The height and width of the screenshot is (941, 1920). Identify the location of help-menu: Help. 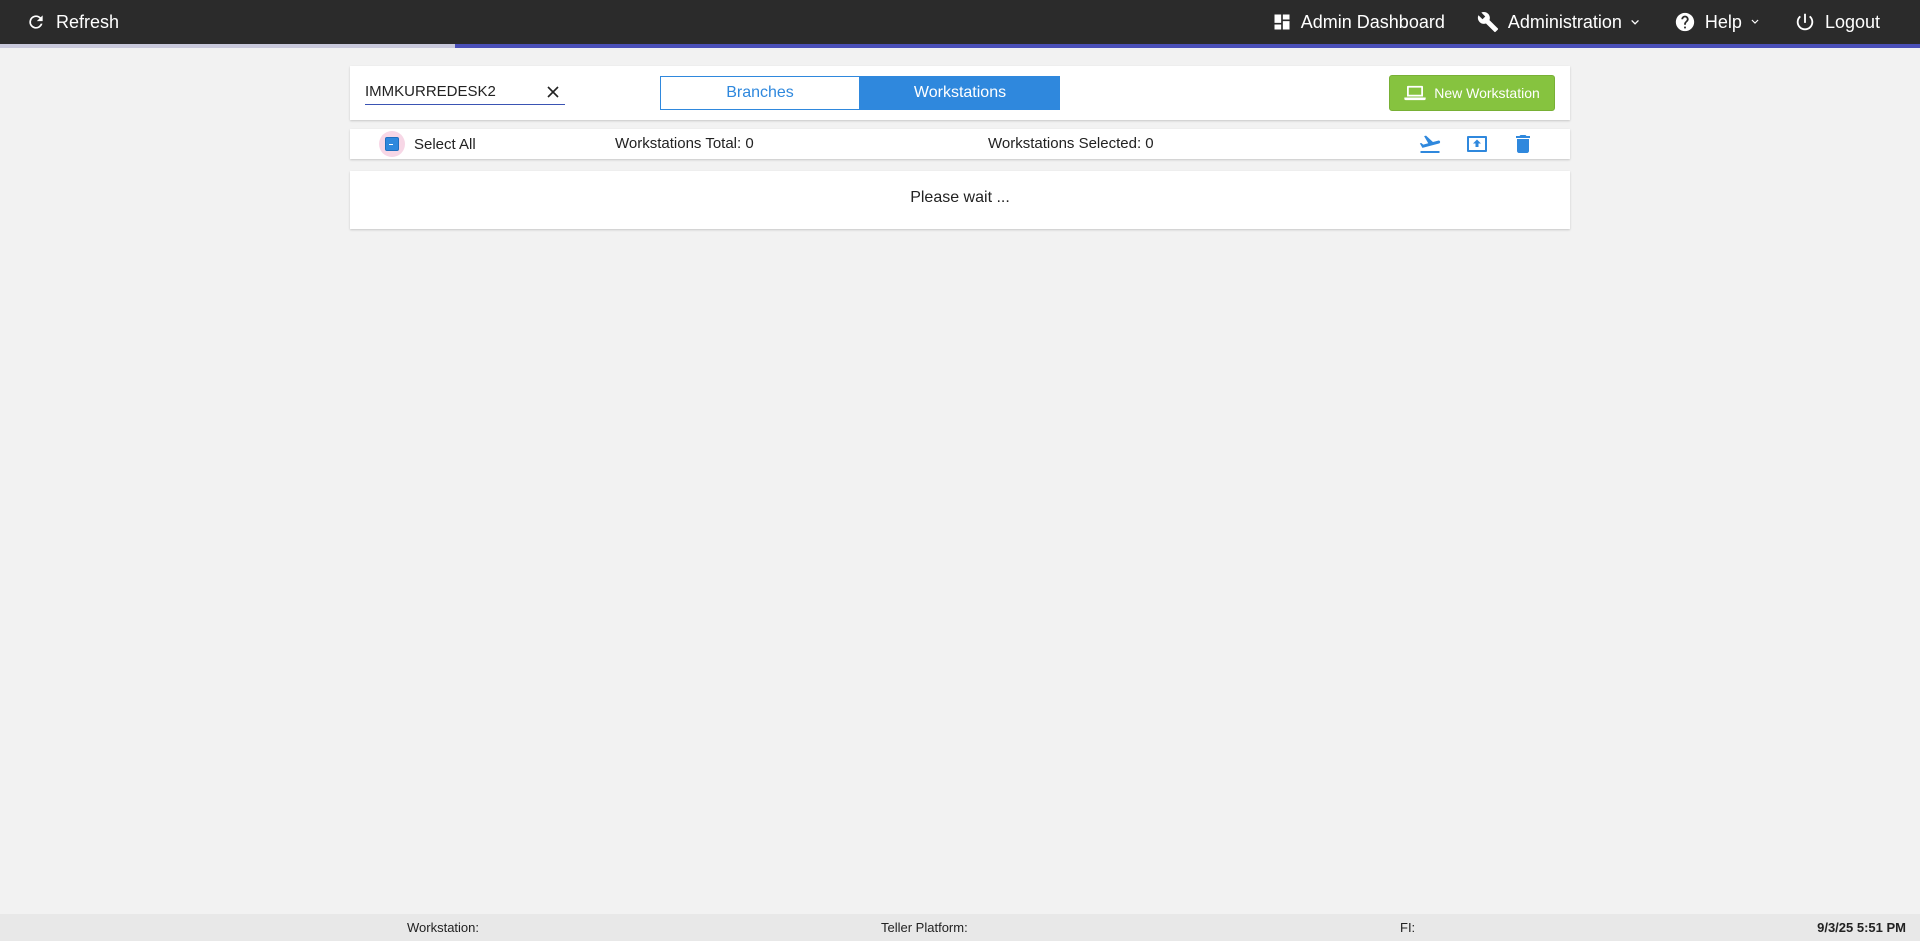
(1718, 22).